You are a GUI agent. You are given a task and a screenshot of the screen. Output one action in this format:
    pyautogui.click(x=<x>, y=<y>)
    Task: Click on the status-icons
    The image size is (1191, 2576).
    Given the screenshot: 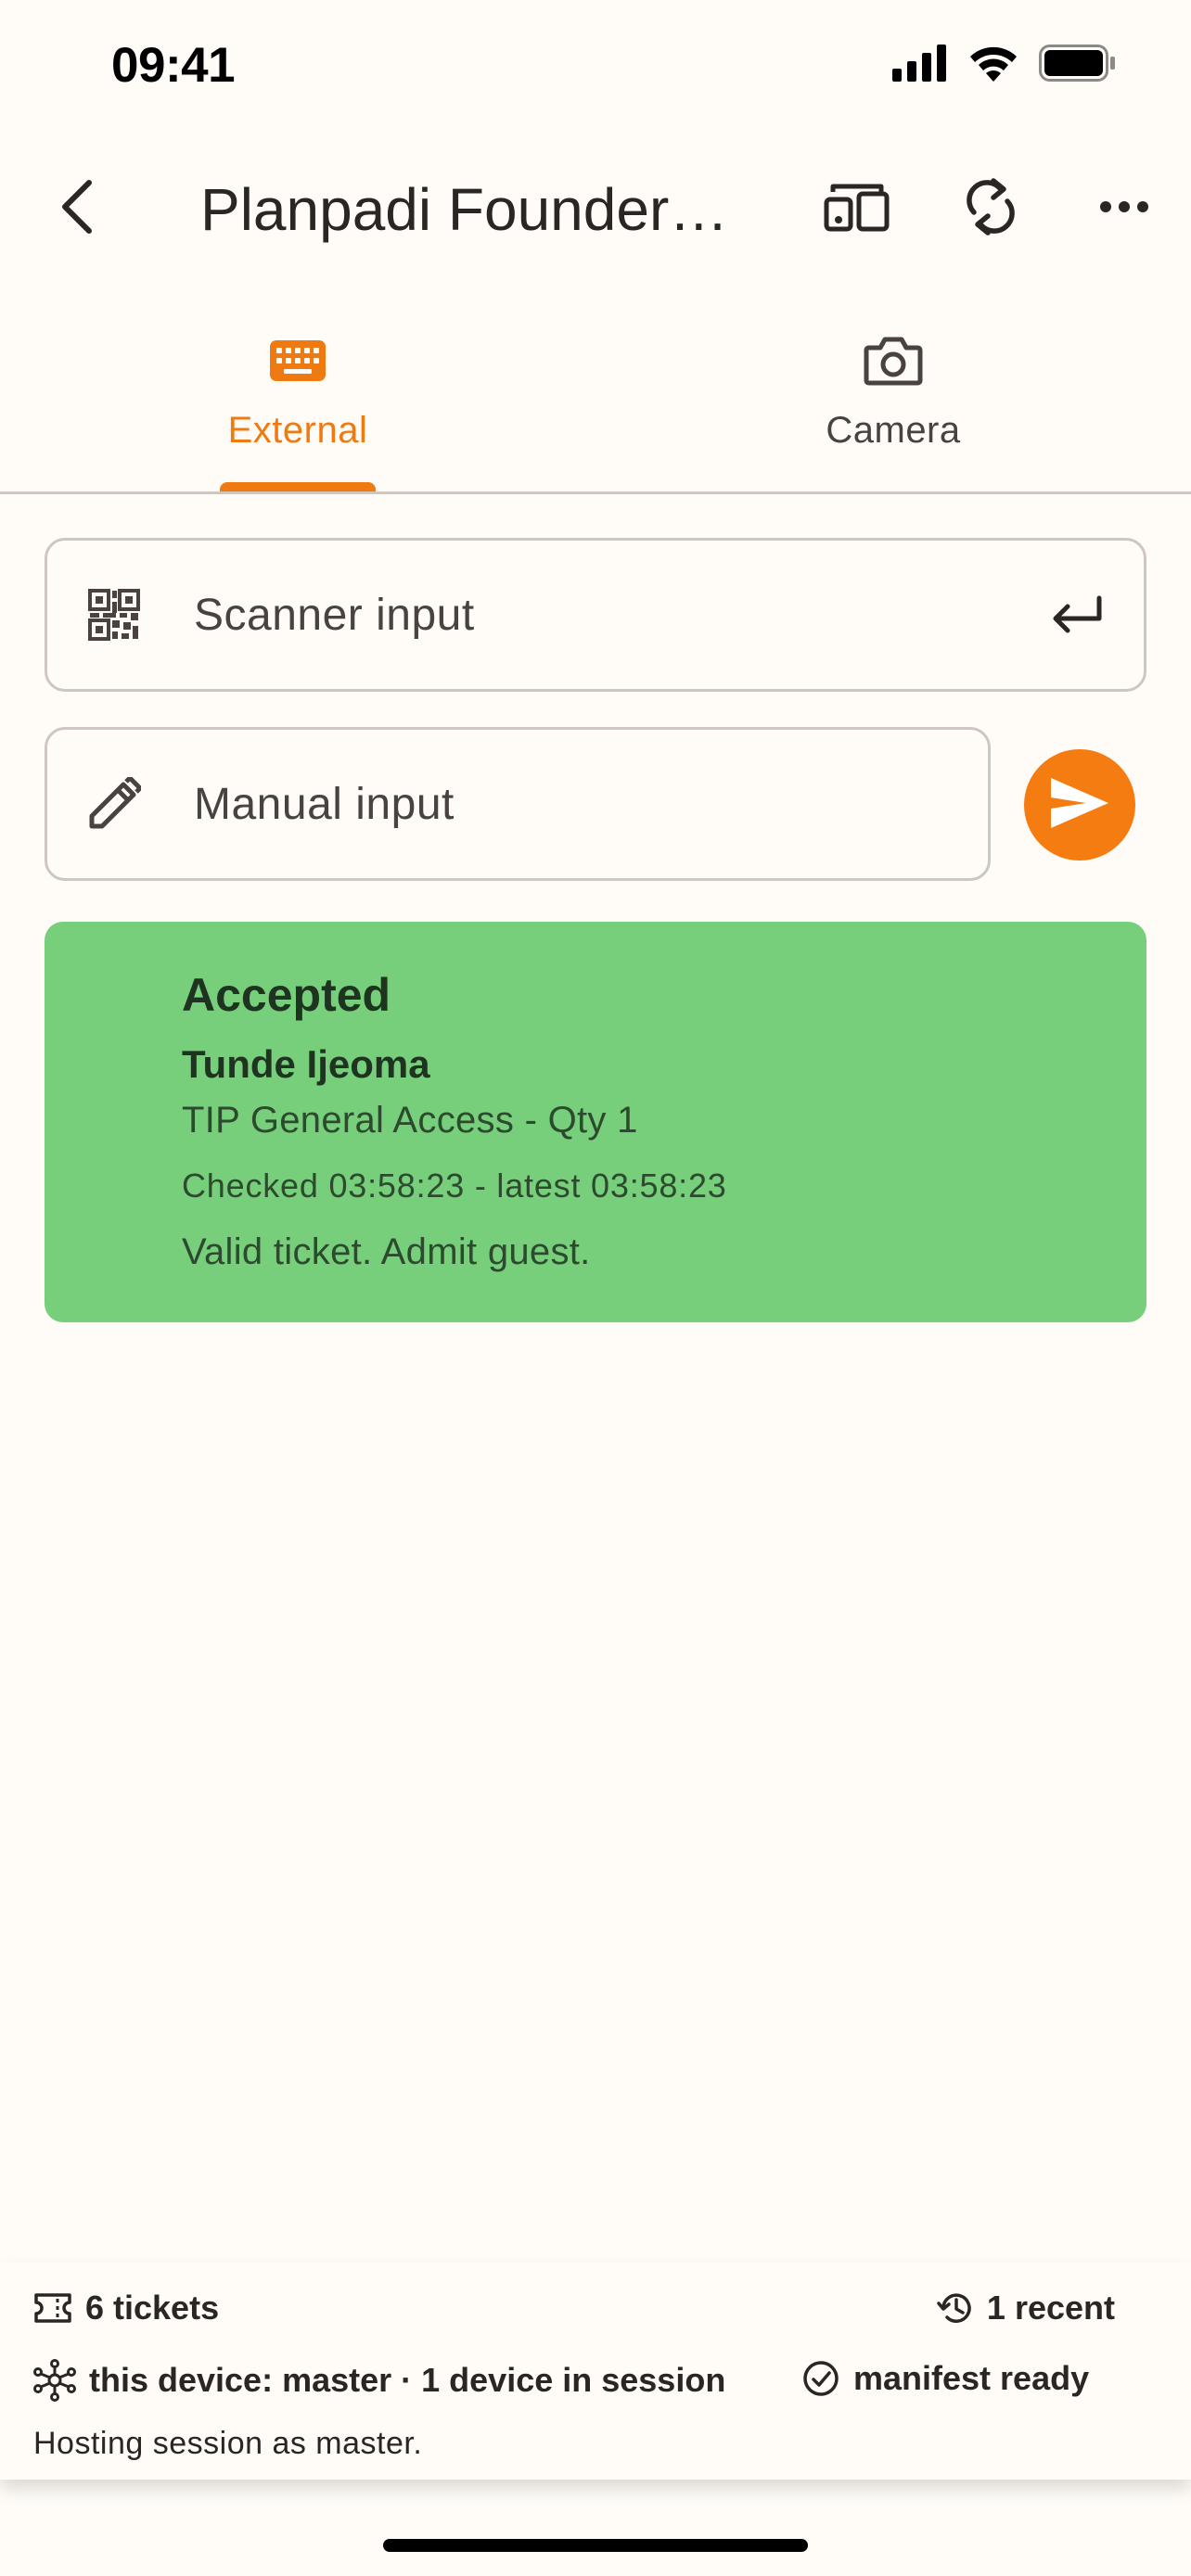 What is the action you would take?
    pyautogui.click(x=1004, y=64)
    